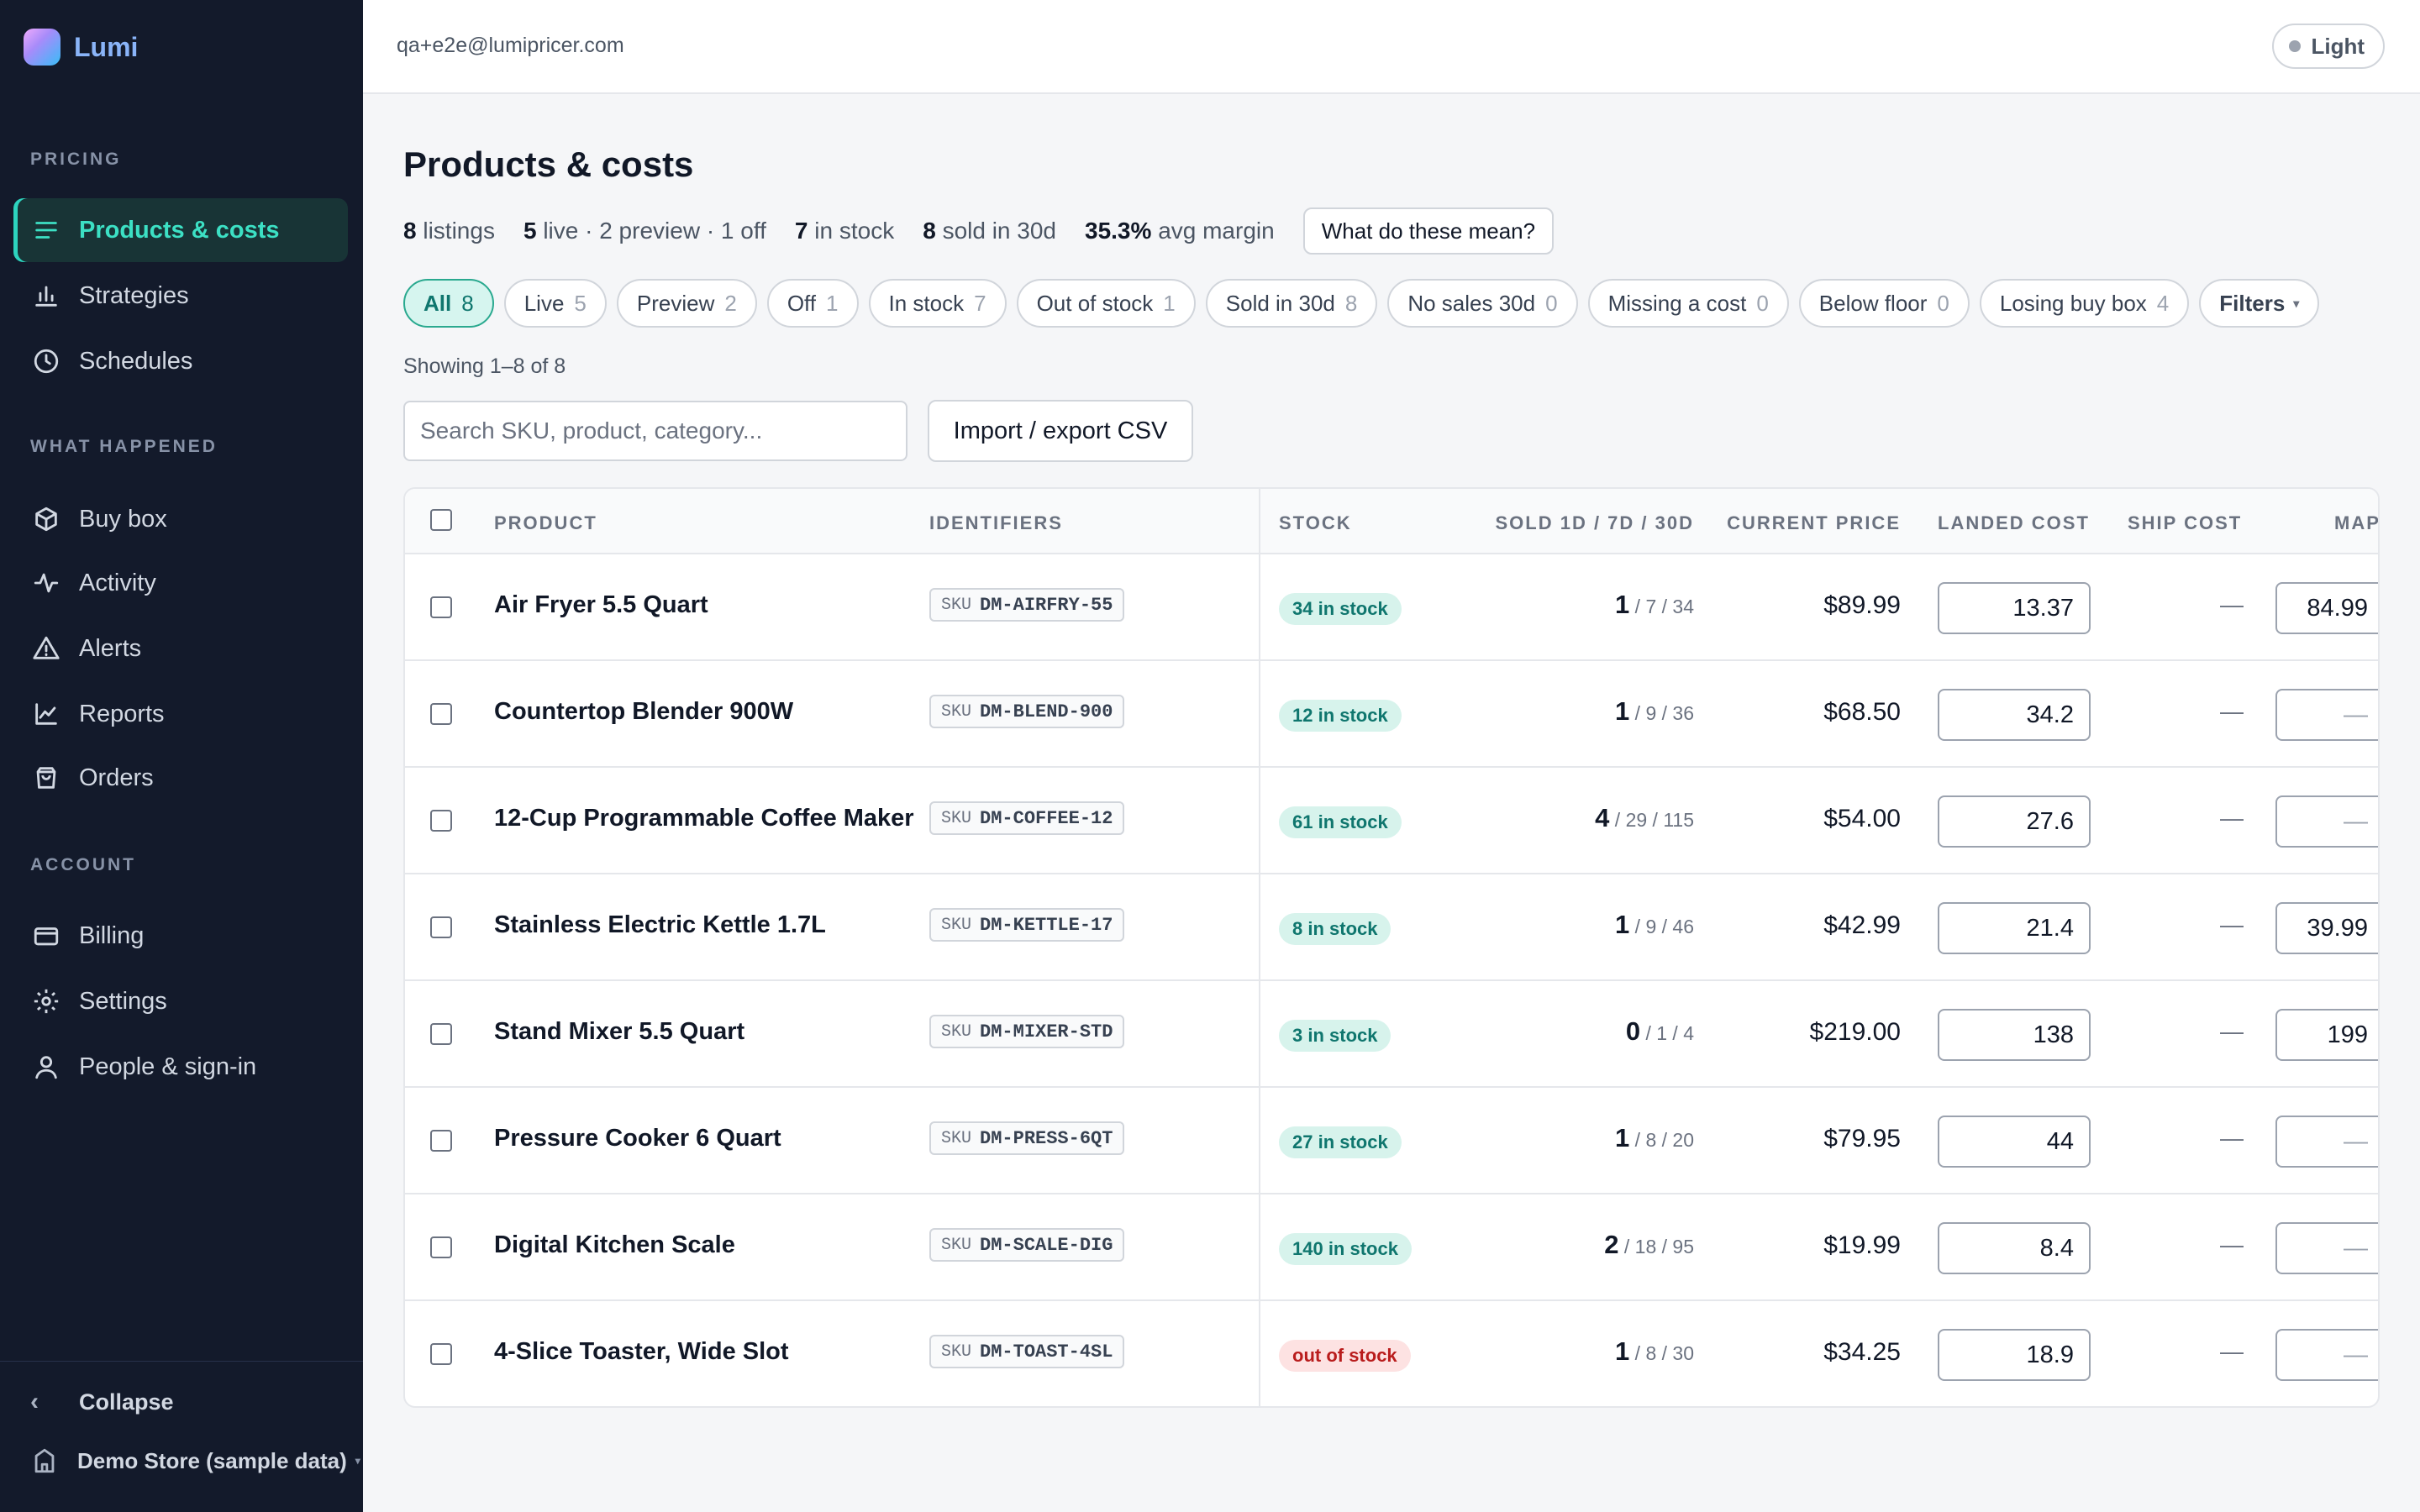 The height and width of the screenshot is (1512, 2420). Describe the element at coordinates (168, 1066) in the screenshot. I see `sidebar-item-label: People & sign-in` at that location.